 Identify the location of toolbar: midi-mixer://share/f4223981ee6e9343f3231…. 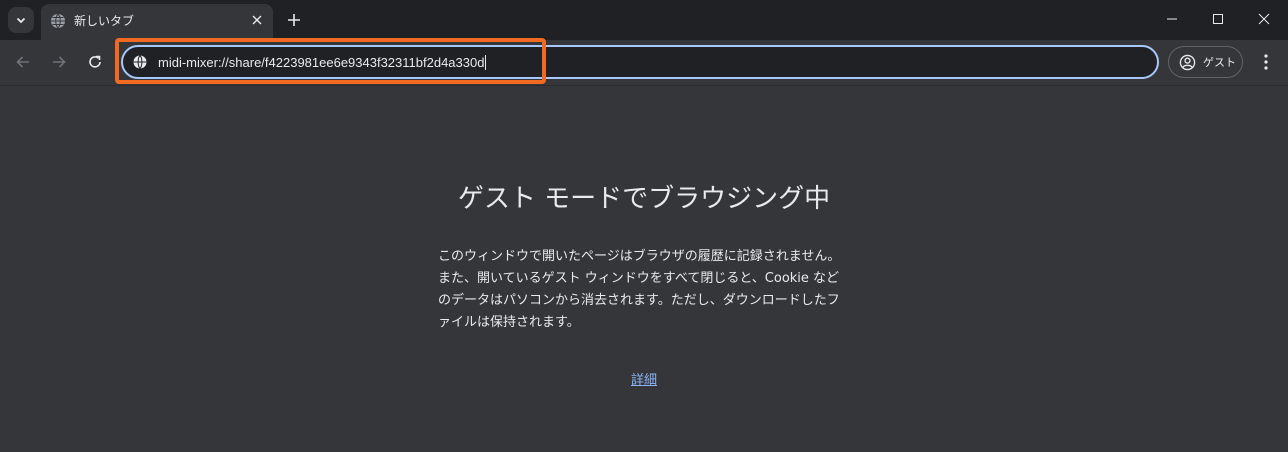
(644, 63).